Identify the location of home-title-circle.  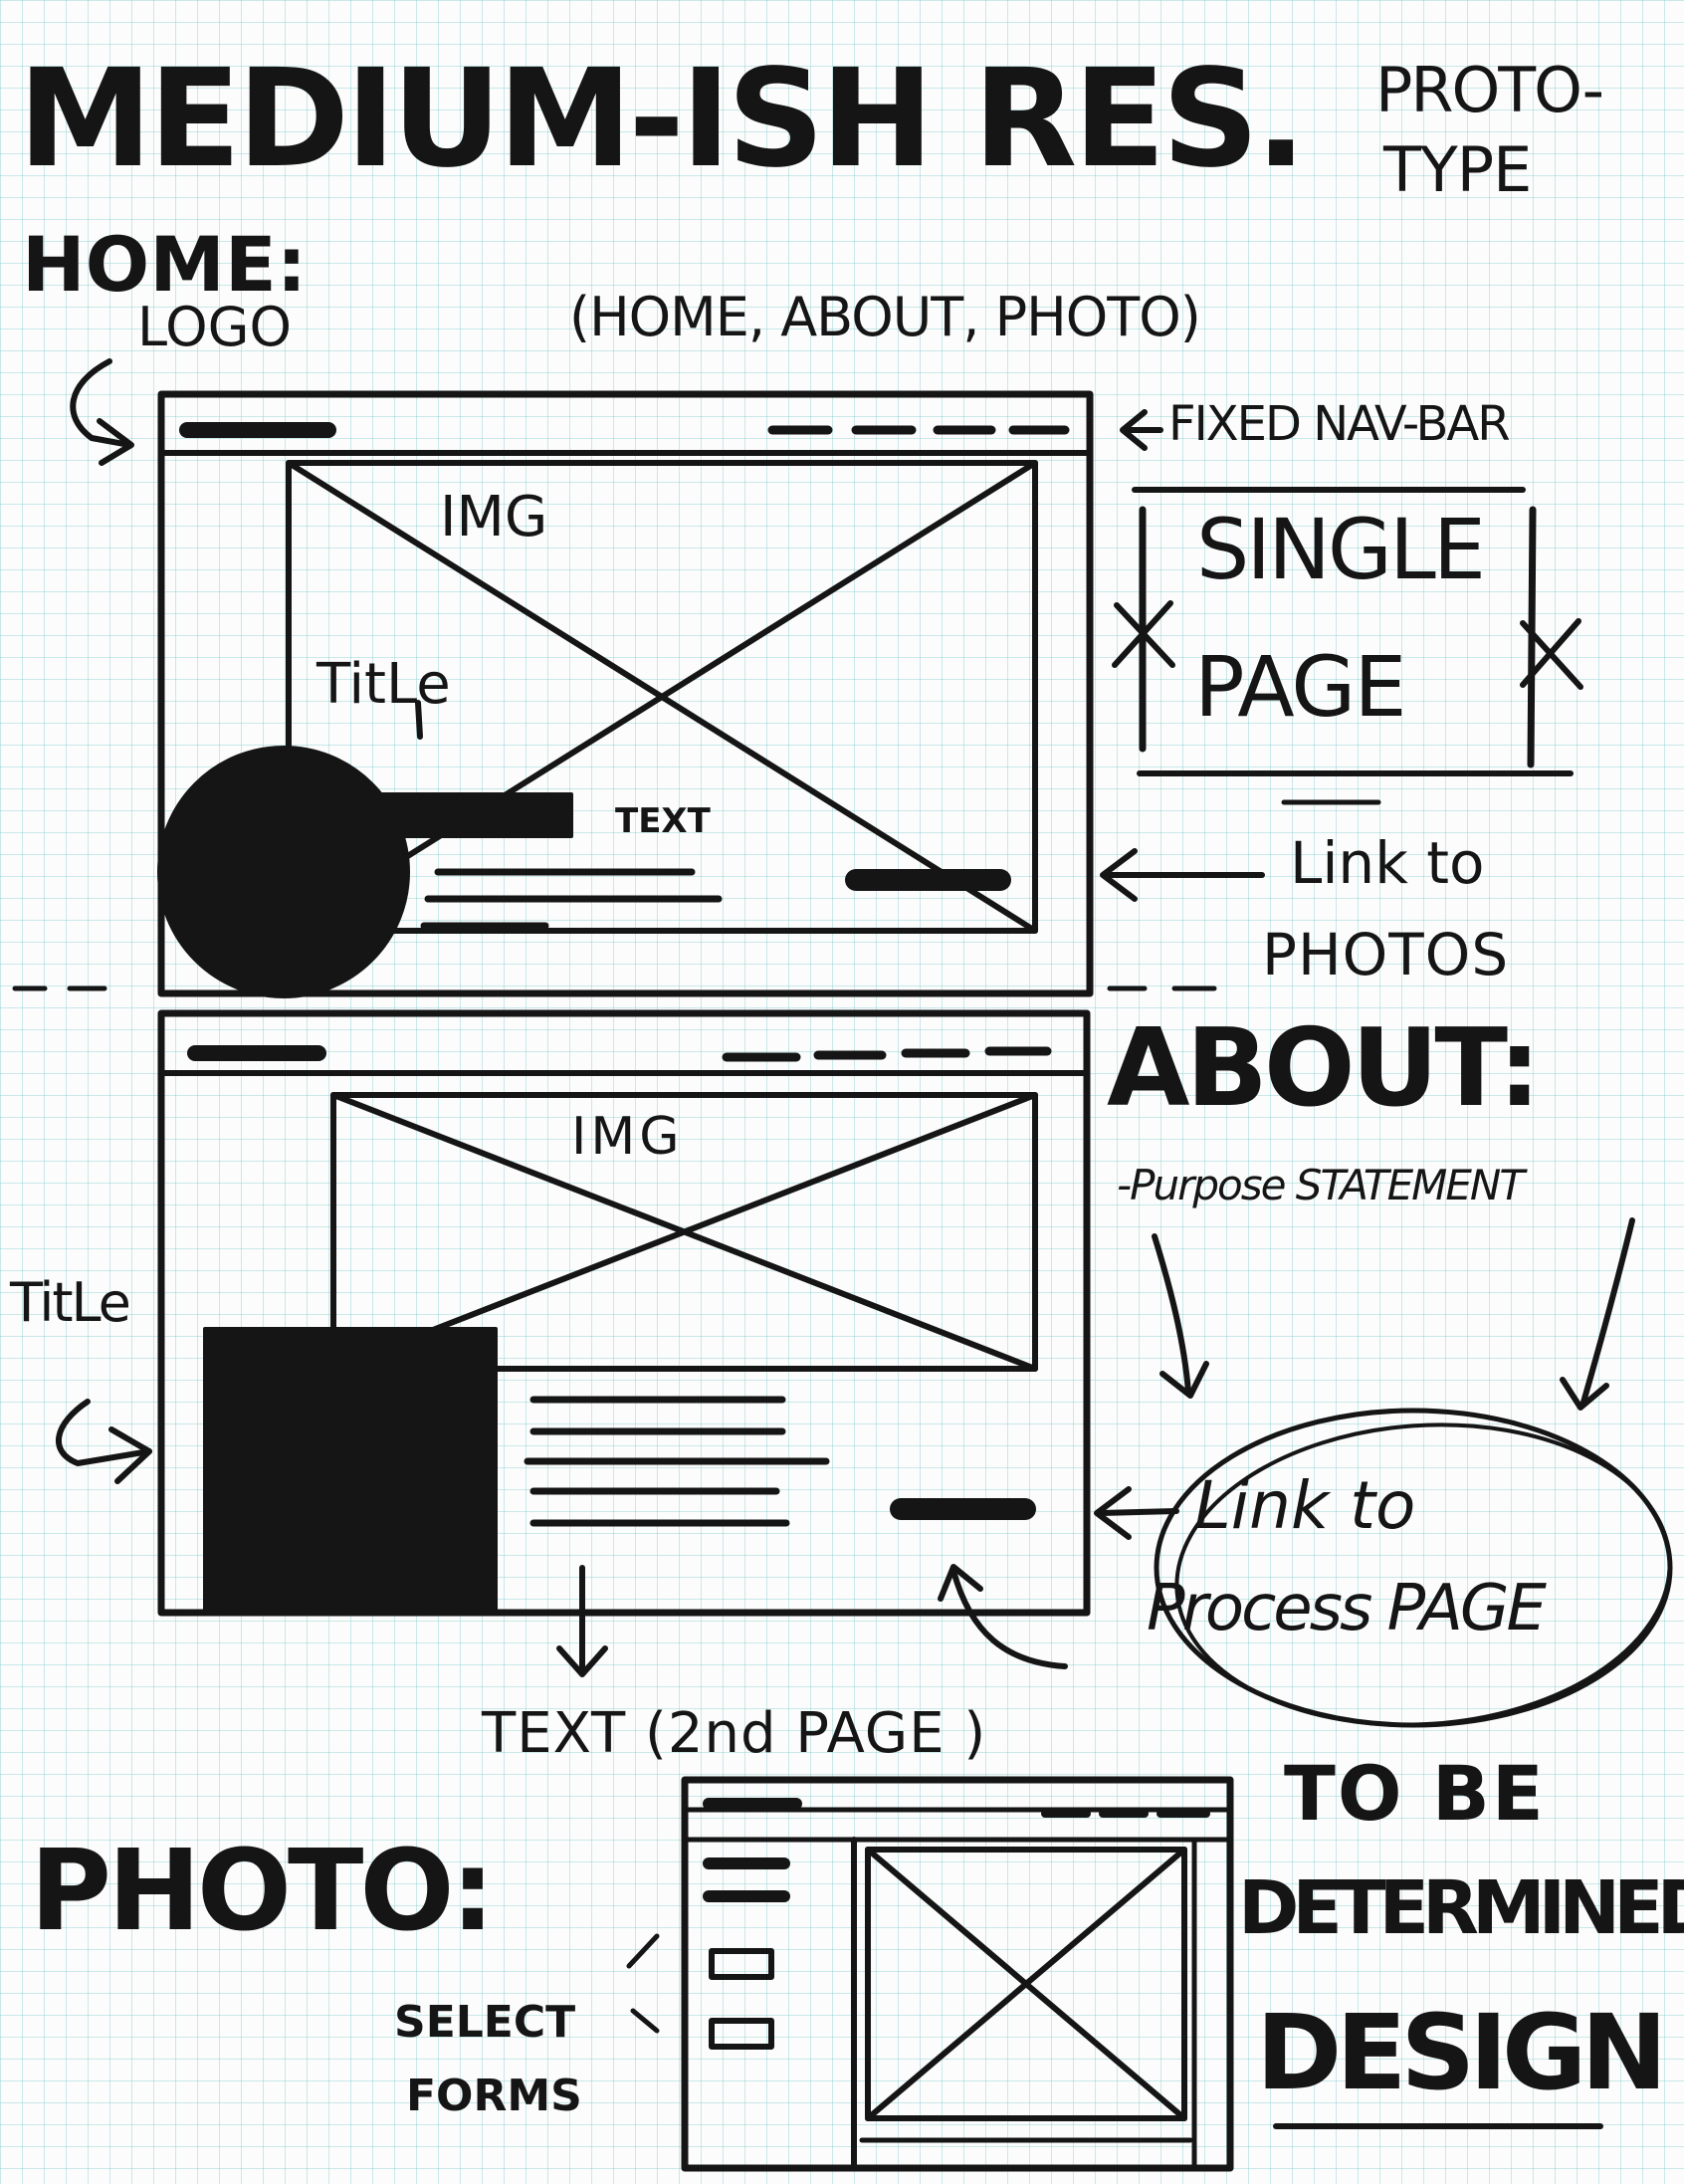
(283, 872).